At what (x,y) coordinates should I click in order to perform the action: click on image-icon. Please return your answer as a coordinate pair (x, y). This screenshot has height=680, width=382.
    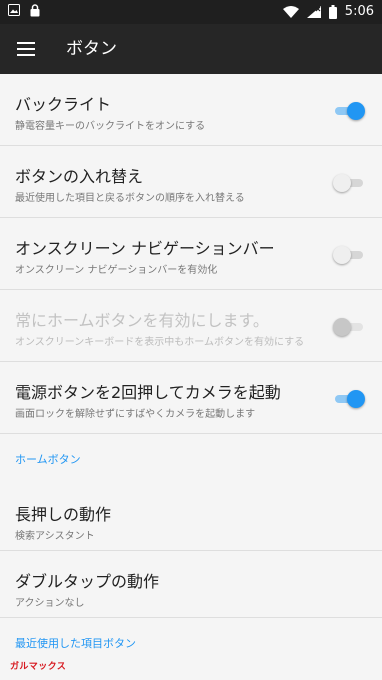
    Looking at the image, I should click on (14, 10).